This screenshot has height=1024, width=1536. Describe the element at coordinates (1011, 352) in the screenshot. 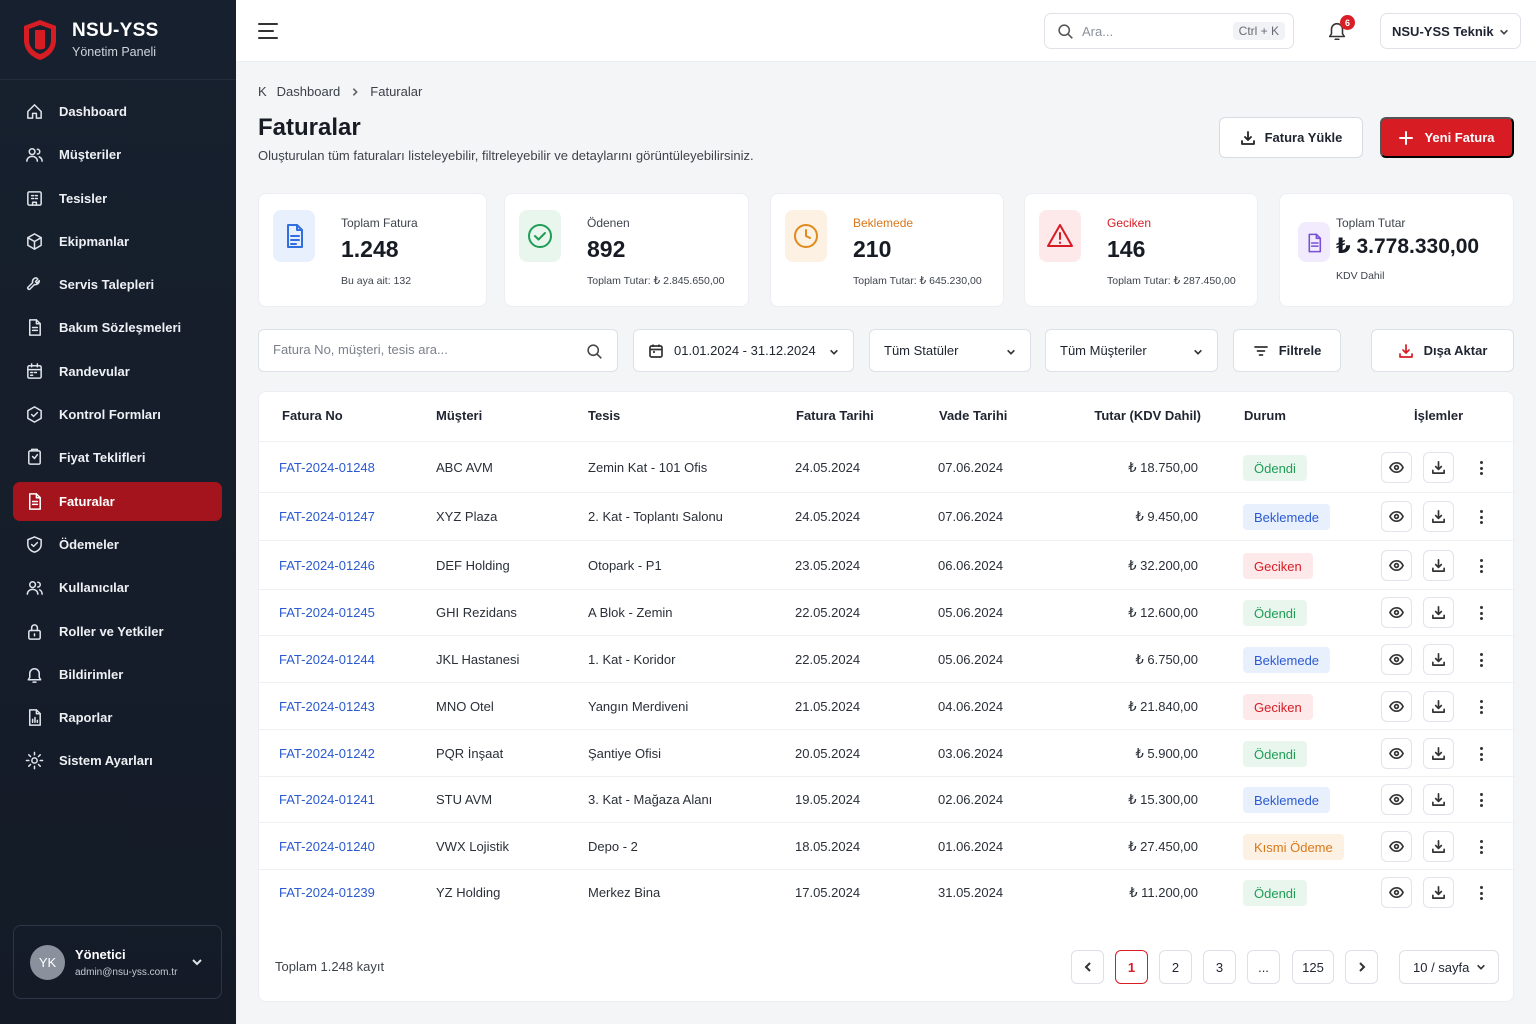

I see `chevron-down-icon` at that location.